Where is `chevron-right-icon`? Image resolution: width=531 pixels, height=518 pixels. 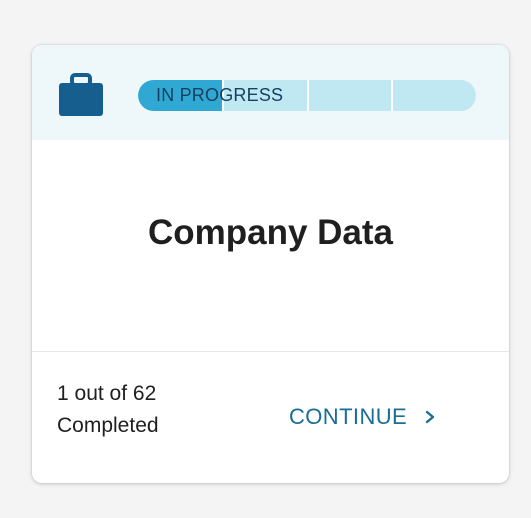
chevron-right-icon is located at coordinates (430, 417).